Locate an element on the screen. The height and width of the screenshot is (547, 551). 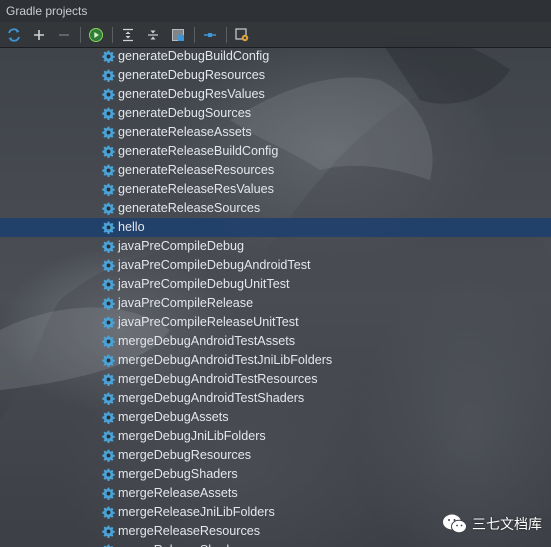
wechat-icon is located at coordinates (455, 524).